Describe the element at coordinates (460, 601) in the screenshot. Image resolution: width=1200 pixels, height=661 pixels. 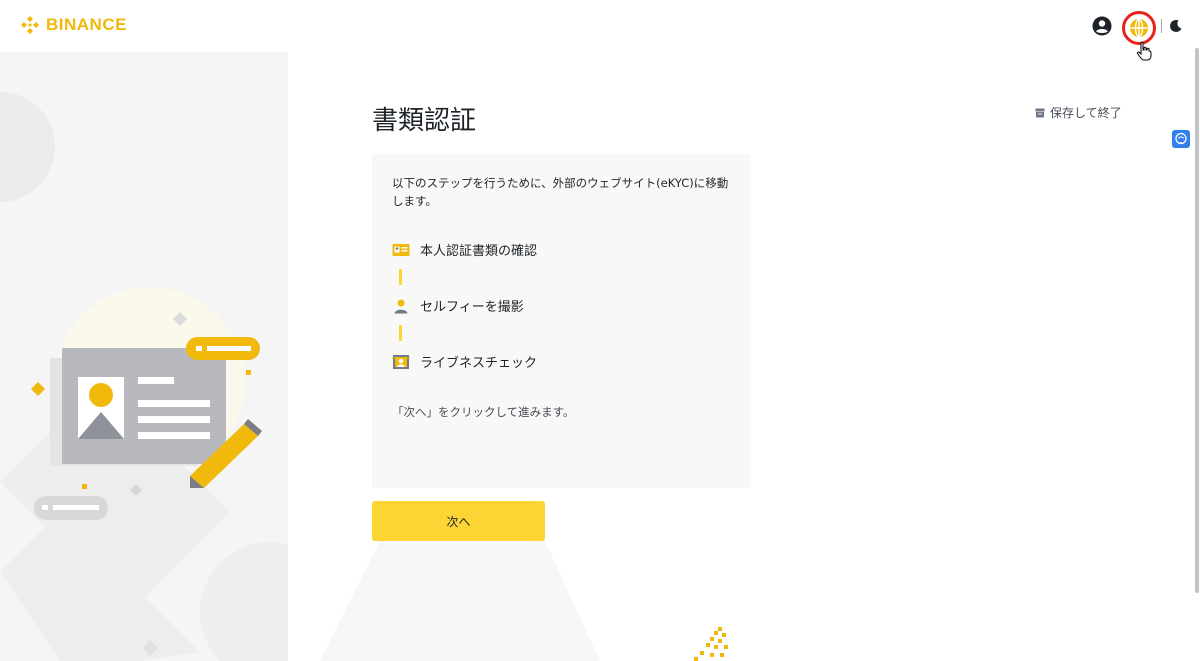
I see `decorative-background-shape` at that location.